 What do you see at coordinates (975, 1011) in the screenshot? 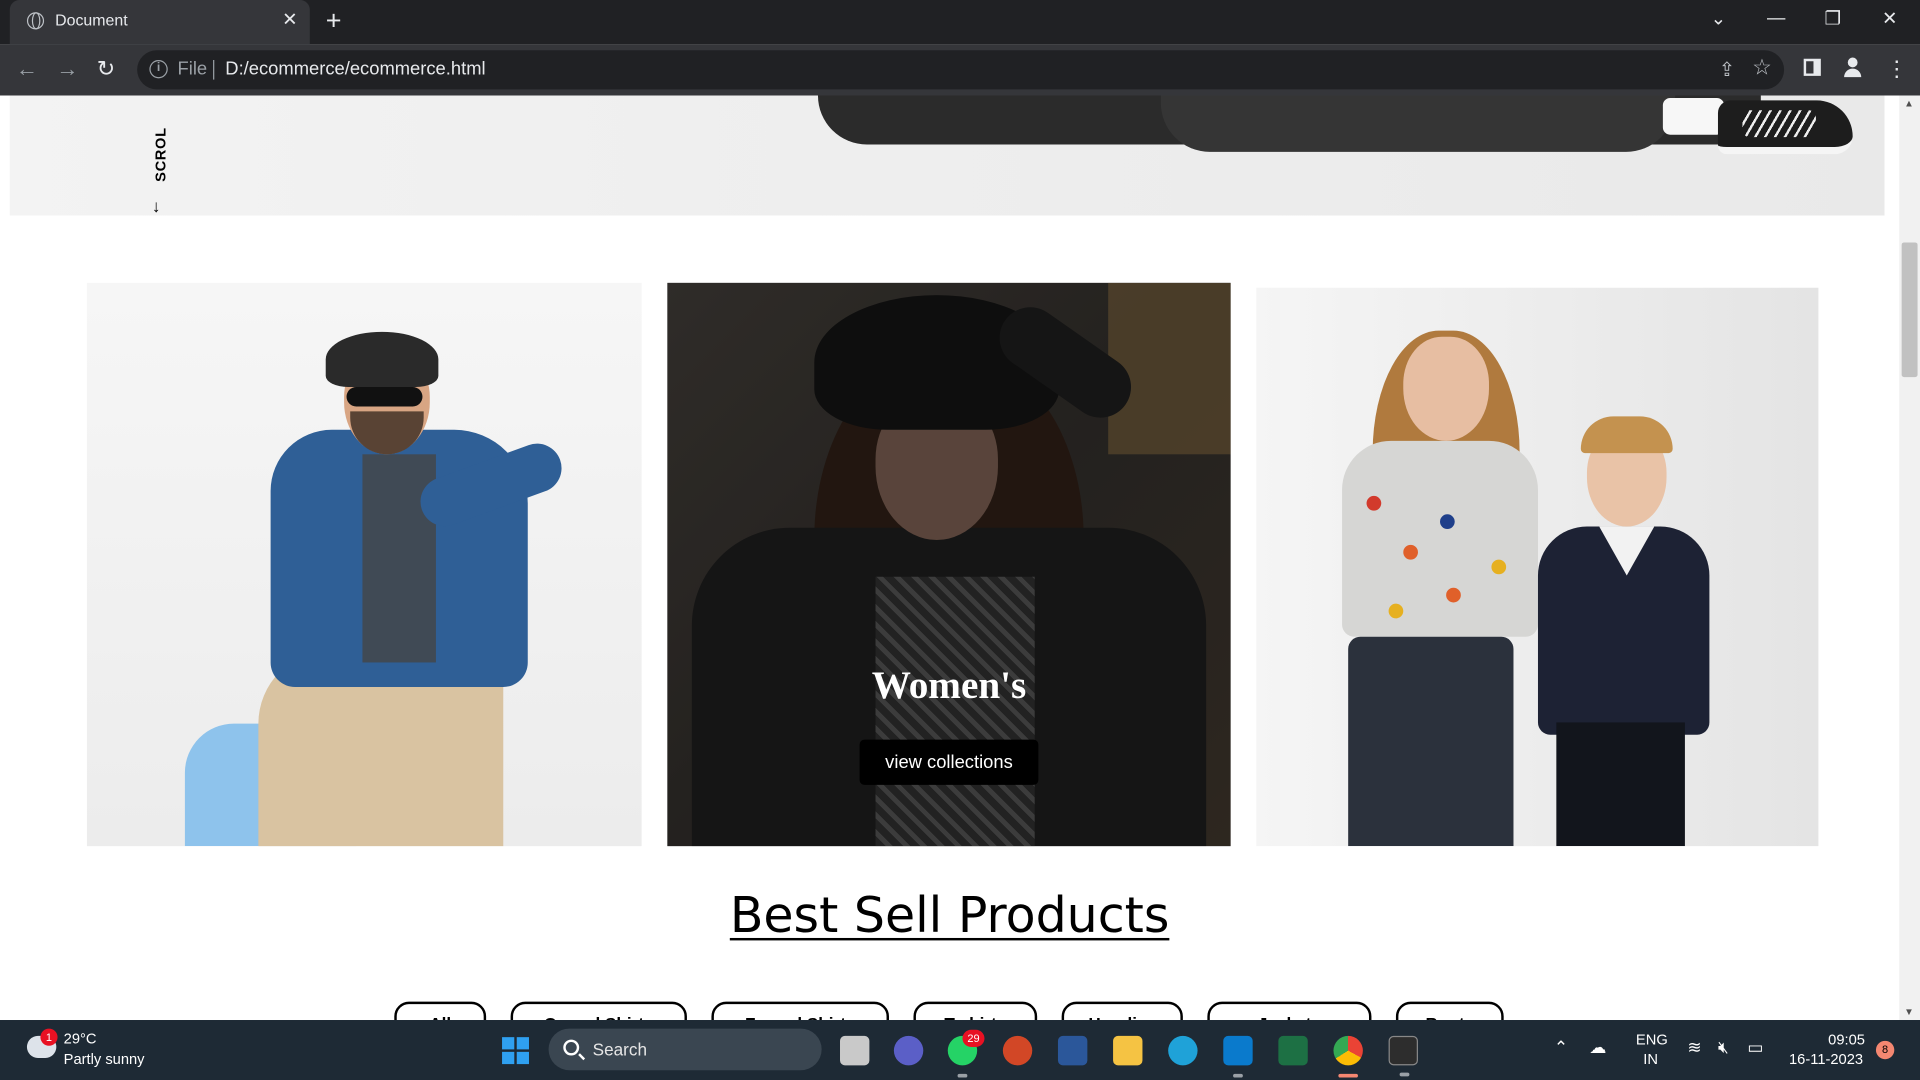
I see `filter-button-tshirts: T-shirts` at bounding box center [975, 1011].